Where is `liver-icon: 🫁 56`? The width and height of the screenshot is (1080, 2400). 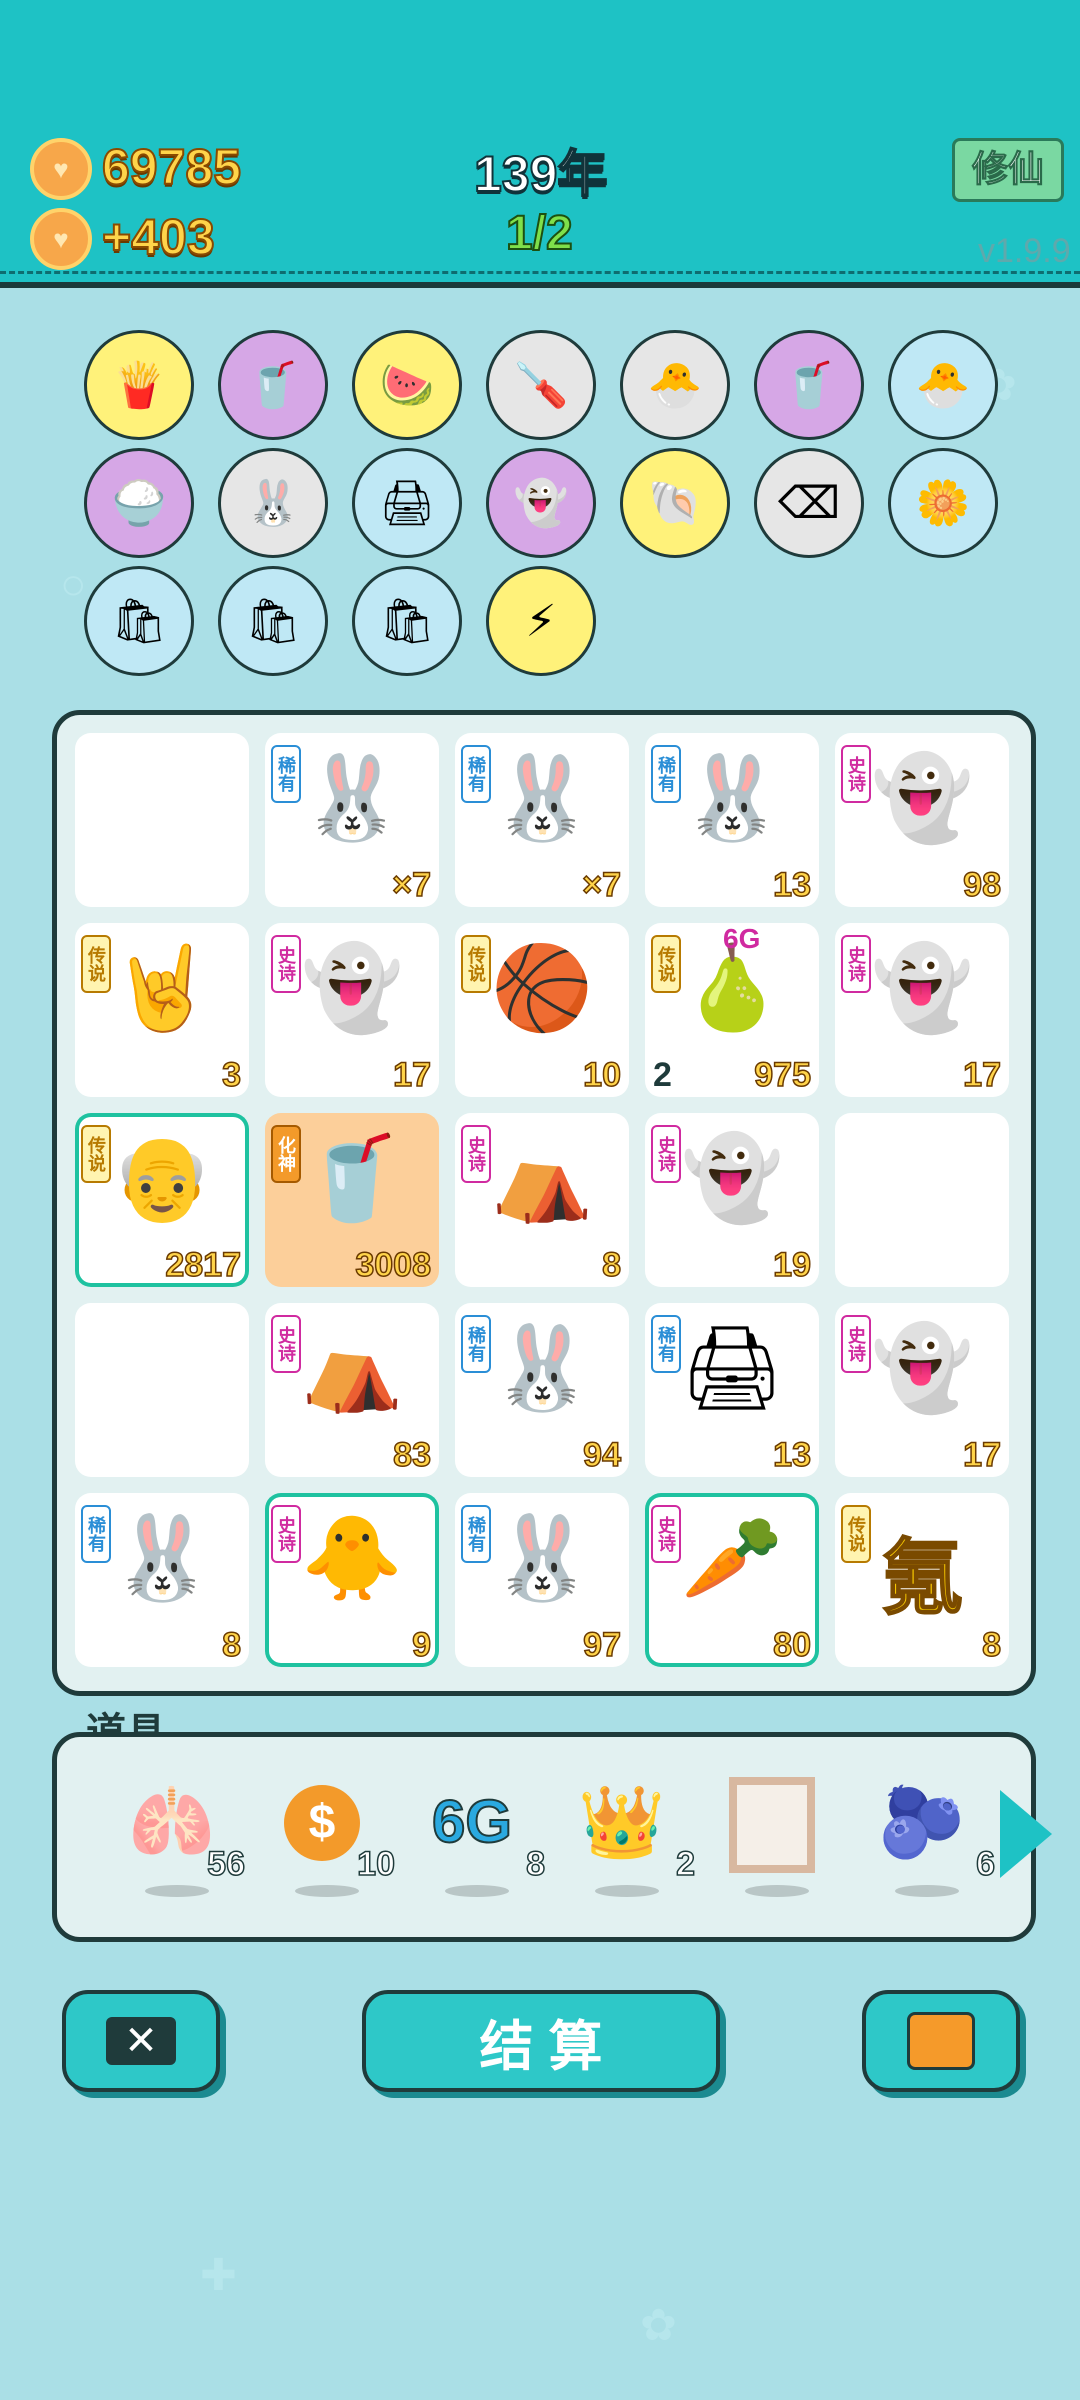
liver-icon: 🫁 56 is located at coordinates (181, 1837).